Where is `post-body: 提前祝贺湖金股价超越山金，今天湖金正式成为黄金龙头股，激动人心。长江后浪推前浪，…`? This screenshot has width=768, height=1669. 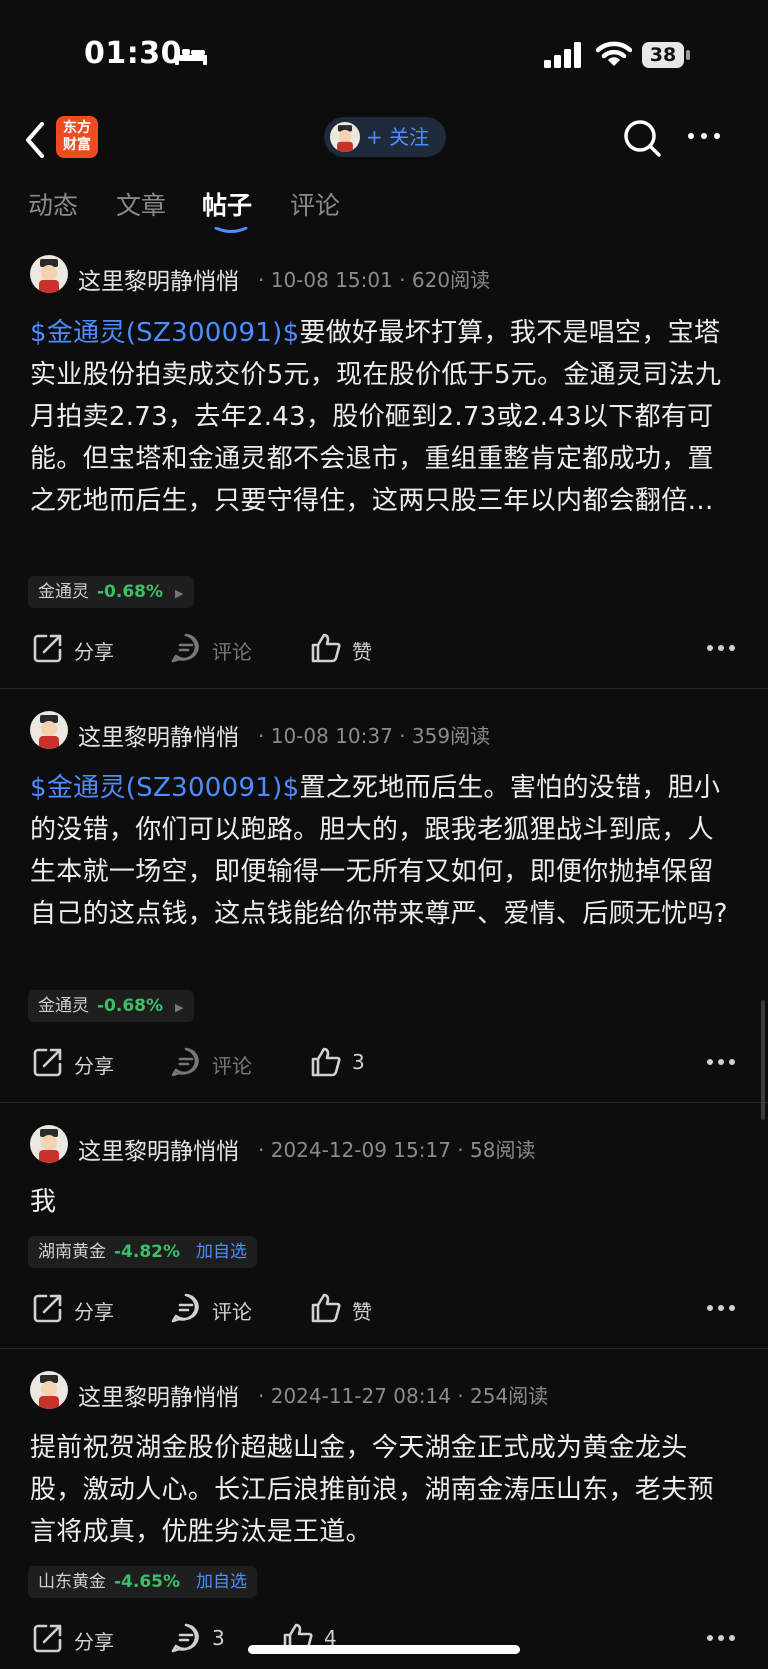 post-body: 提前祝贺湖金股价超越山金，今天湖金正式成为黄金龙头股，激动人心。长江后浪推前浪，… is located at coordinates (384, 1490).